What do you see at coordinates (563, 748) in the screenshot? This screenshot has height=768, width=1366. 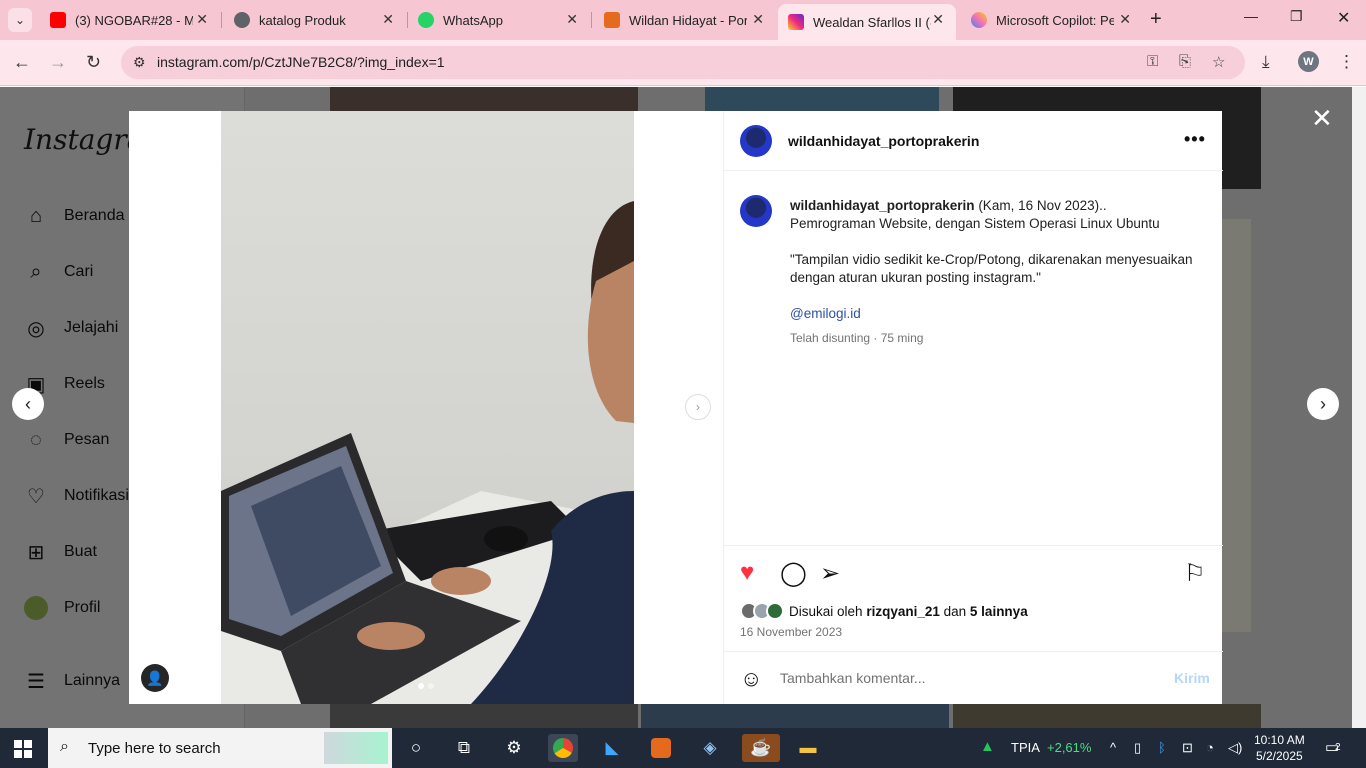 I see `chrome-icon` at bounding box center [563, 748].